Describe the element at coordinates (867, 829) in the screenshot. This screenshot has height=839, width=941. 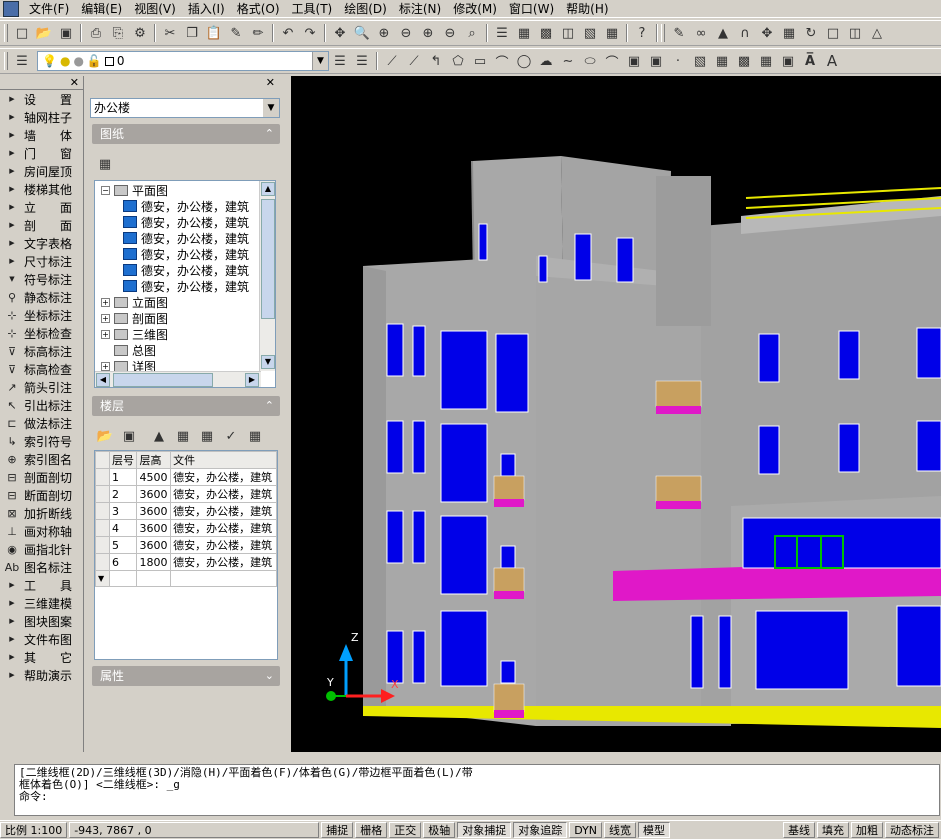
I see `status-right-toggle-2: 加粗` at that location.